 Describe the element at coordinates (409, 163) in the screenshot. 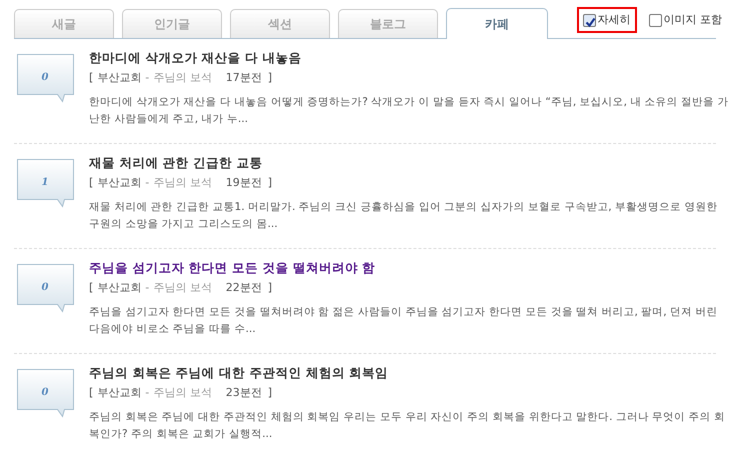

I see `post-title: 재물 처리에 관한 긴급한 교통` at that location.